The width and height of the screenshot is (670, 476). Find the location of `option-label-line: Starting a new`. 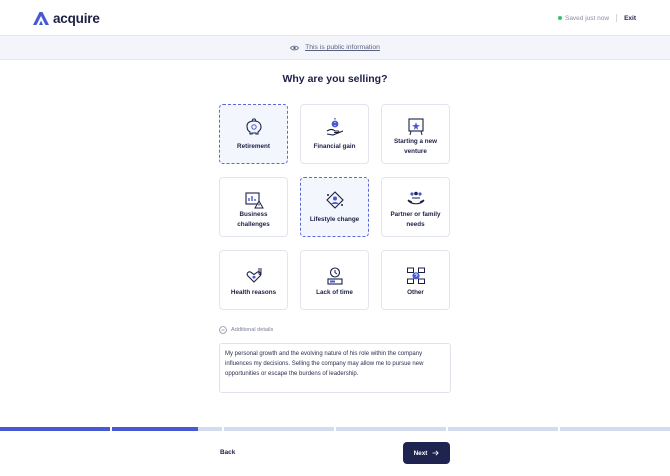

option-label-line: Starting a new is located at coordinates (415, 141).